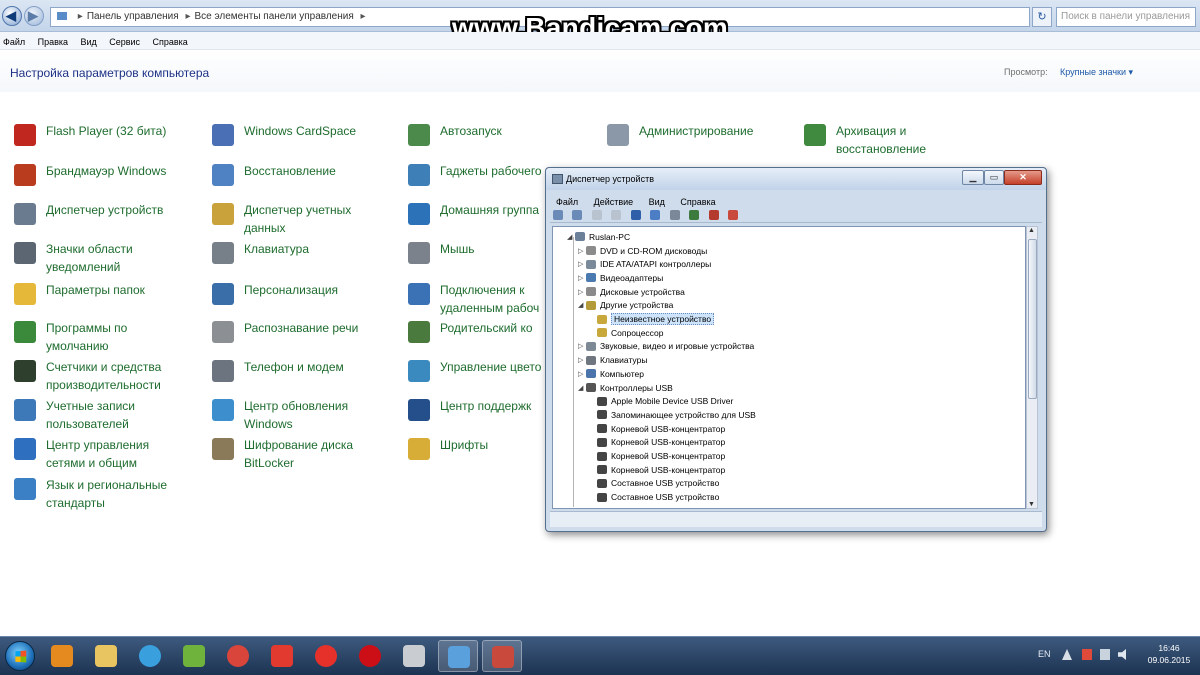 This screenshot has width=1200, height=675. Describe the element at coordinates (657, 202) in the screenshot. I see `dm-menu-view: Вид` at that location.